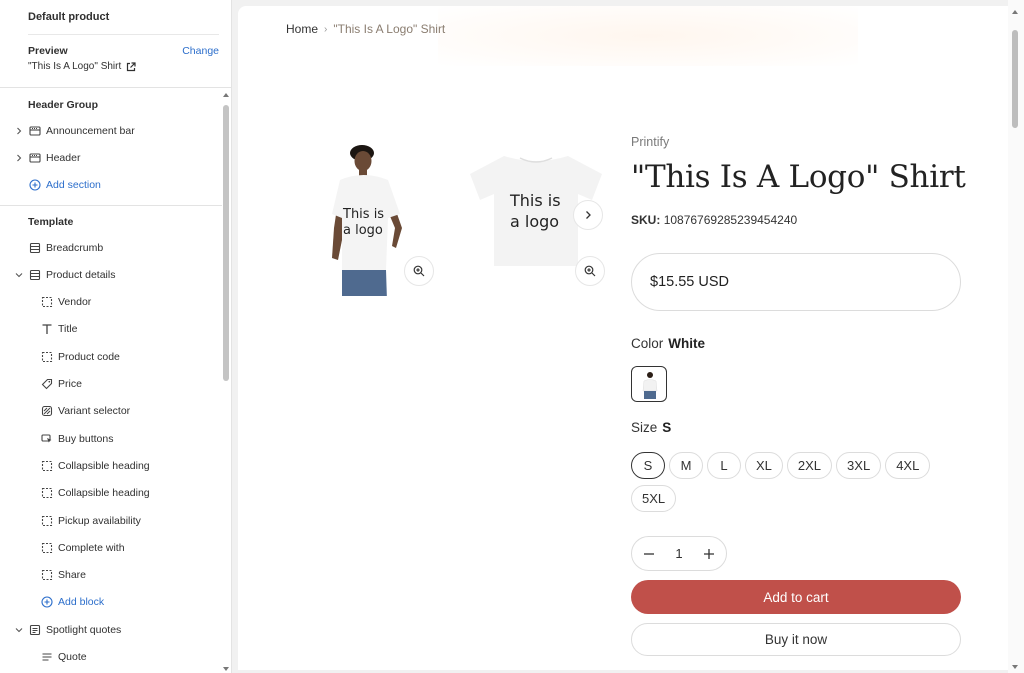 This screenshot has height=673, width=1024. I want to click on external-link-icon, so click(131, 66).